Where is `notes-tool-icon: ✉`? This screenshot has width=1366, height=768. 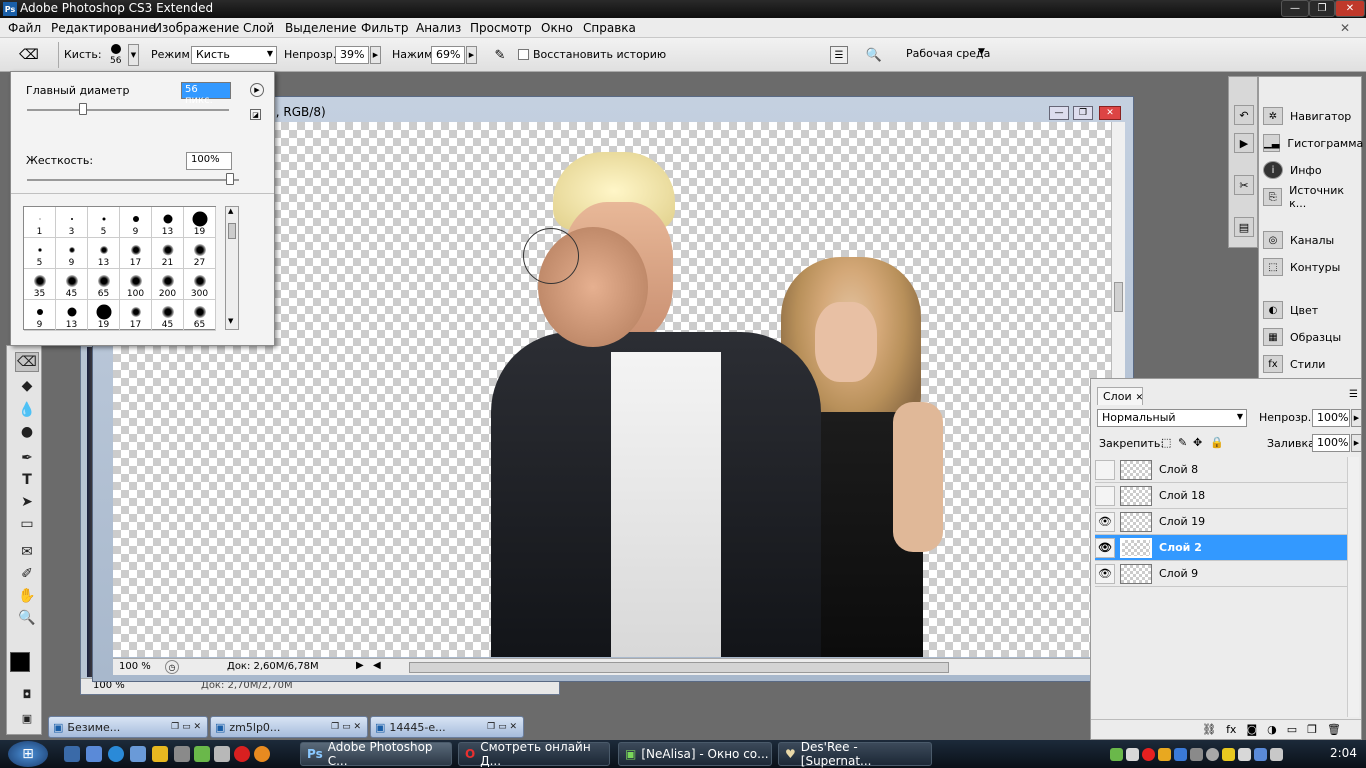
notes-tool-icon: ✉ is located at coordinates (27, 552).